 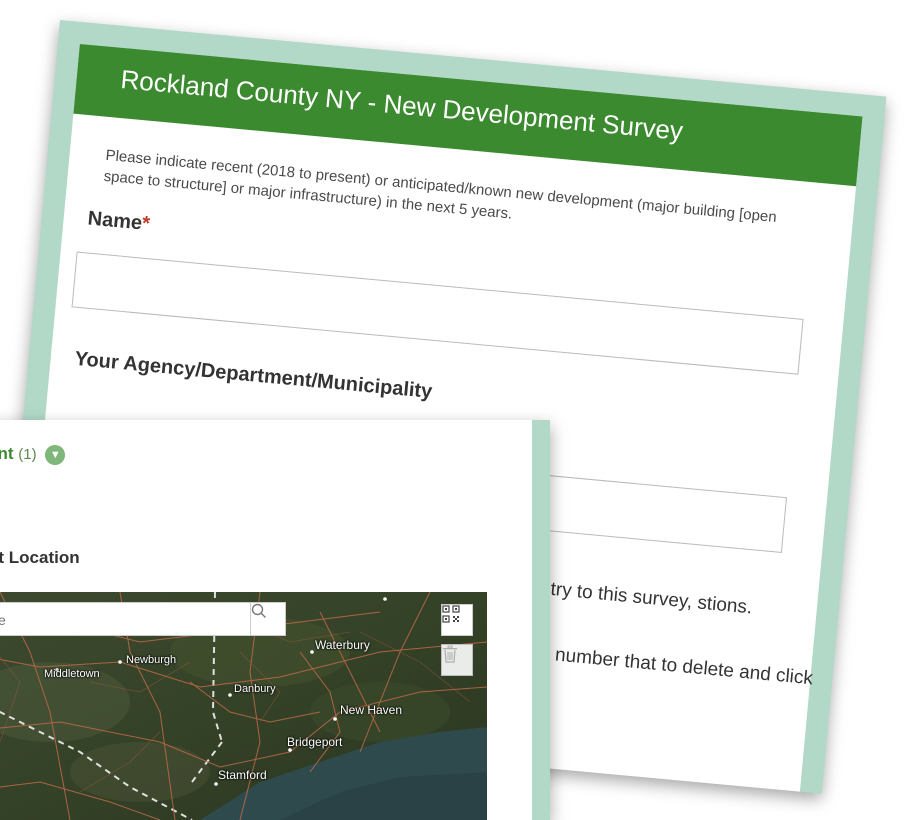 What do you see at coordinates (242, 775) in the screenshot?
I see `map-label-stamford: Stamford` at bounding box center [242, 775].